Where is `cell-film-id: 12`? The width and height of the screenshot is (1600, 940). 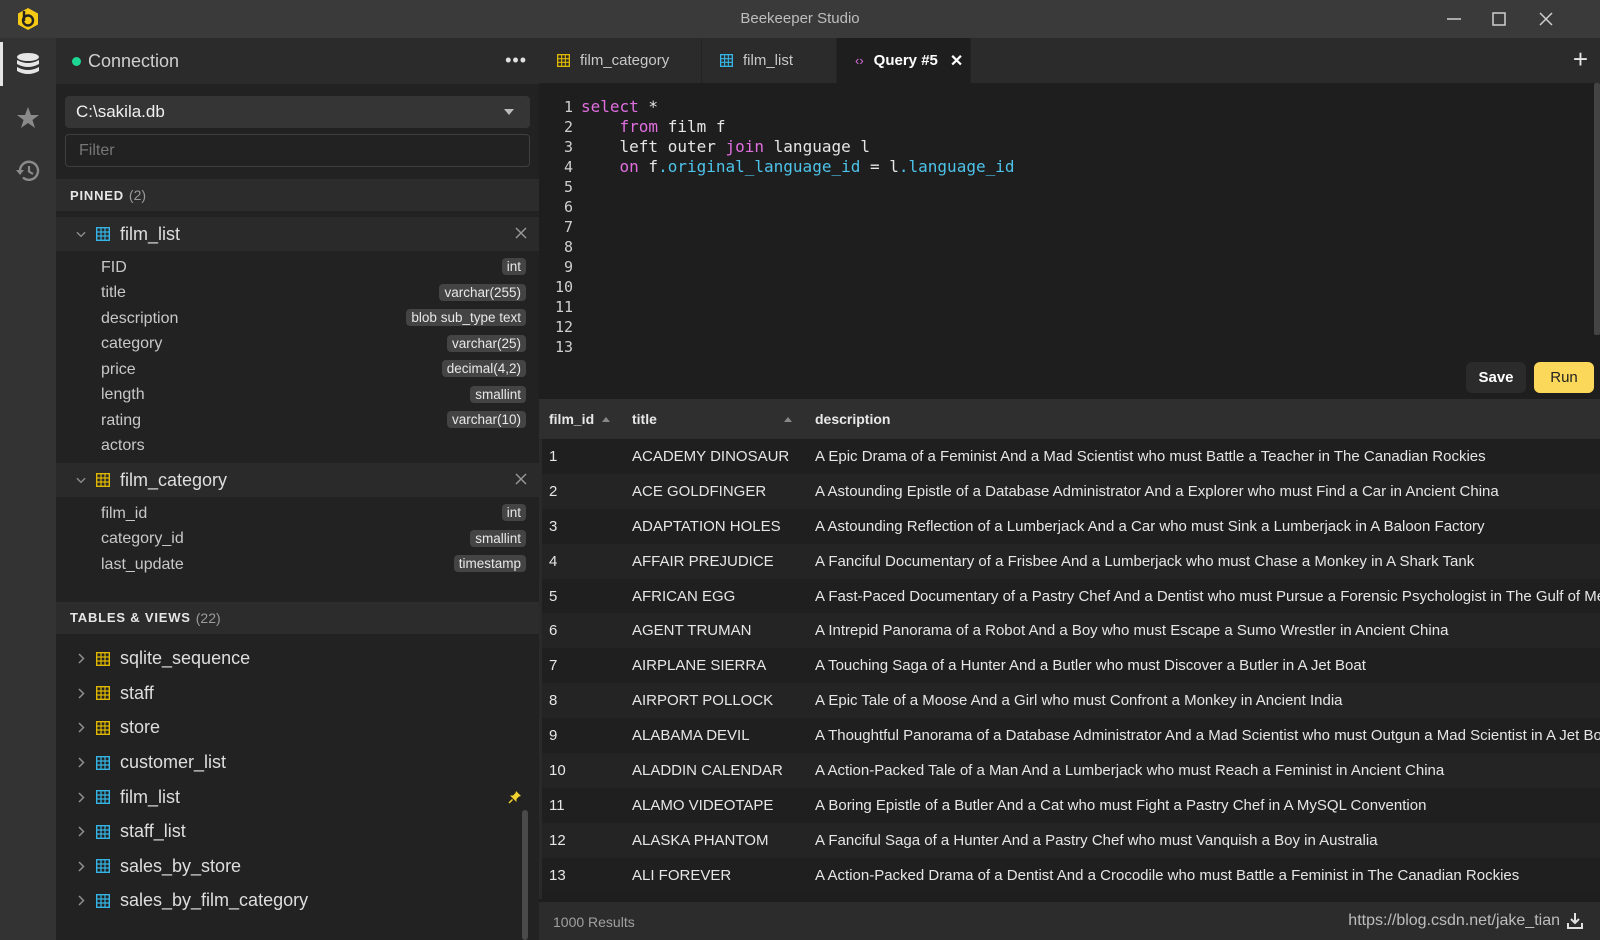
cell-film-id: 12 is located at coordinates (557, 840).